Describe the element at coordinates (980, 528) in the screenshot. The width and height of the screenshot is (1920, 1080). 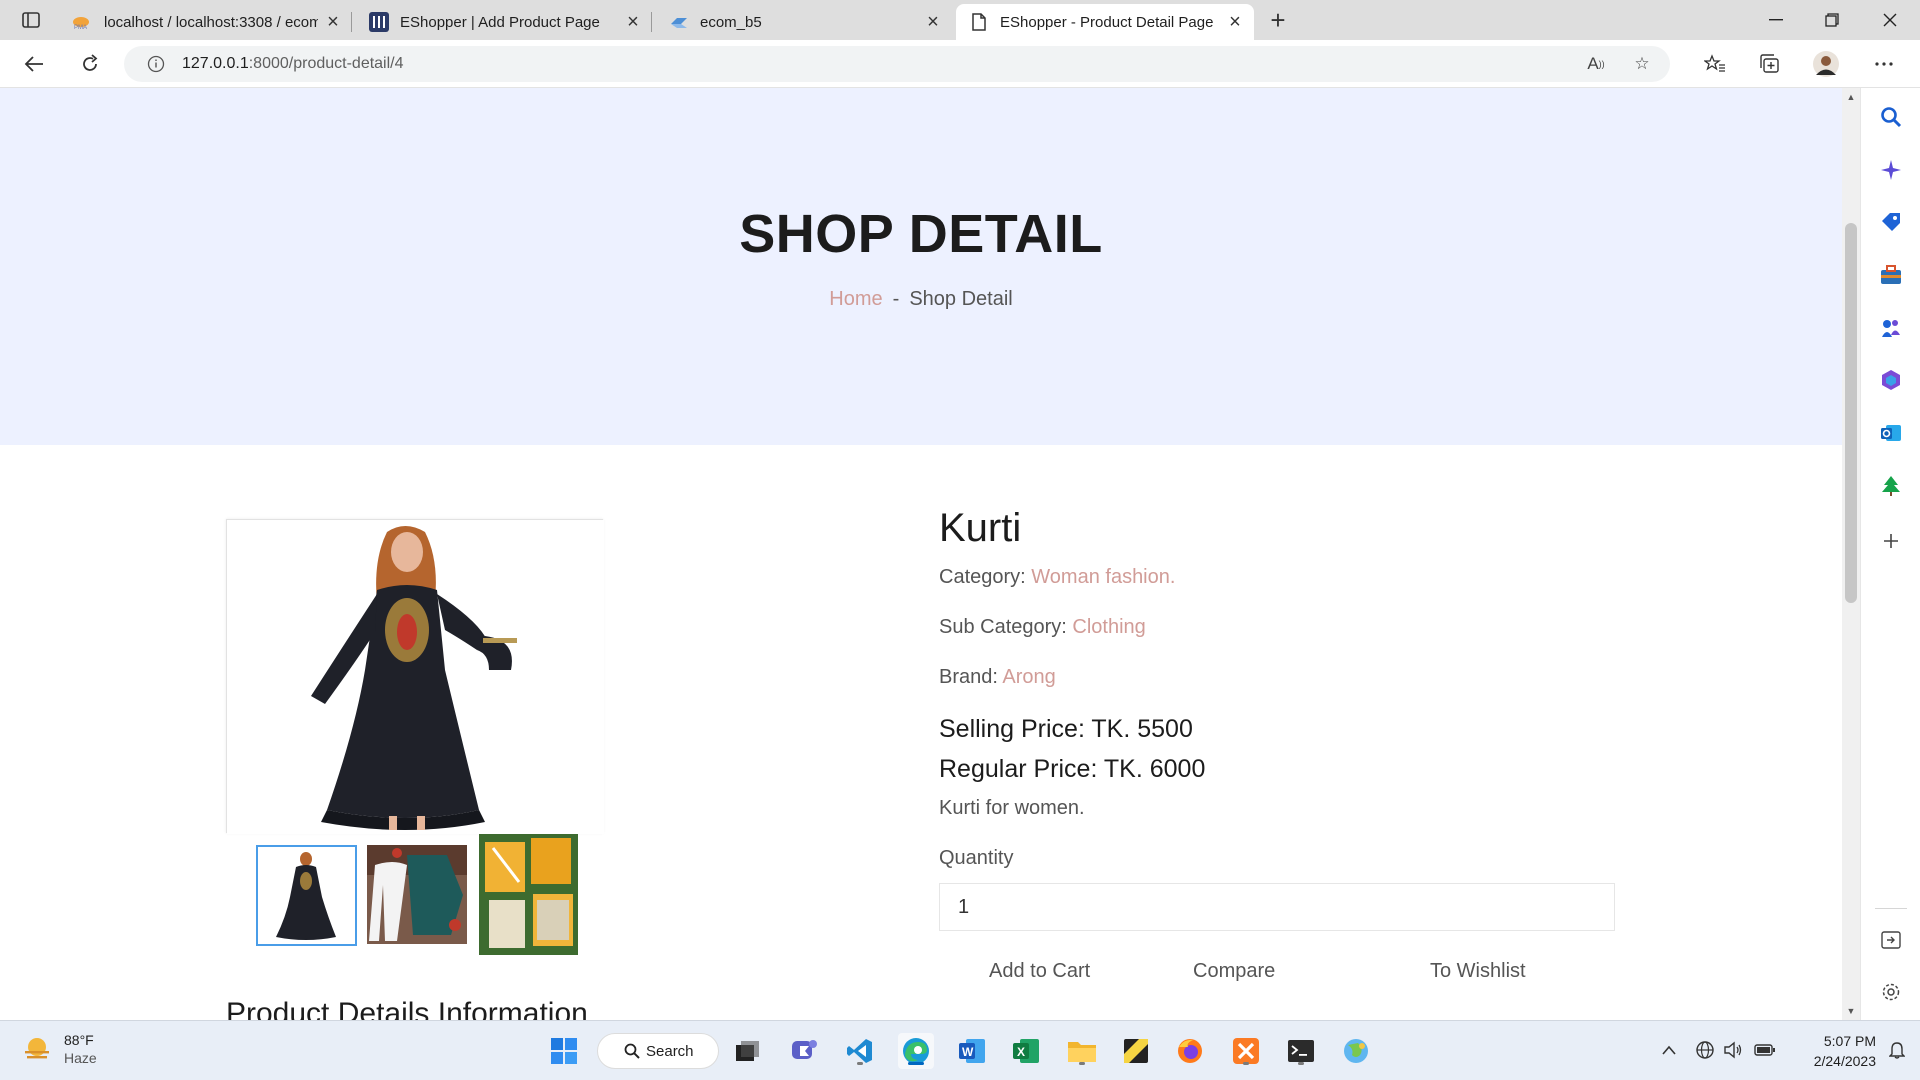
I see `product-name: Kurti` at that location.